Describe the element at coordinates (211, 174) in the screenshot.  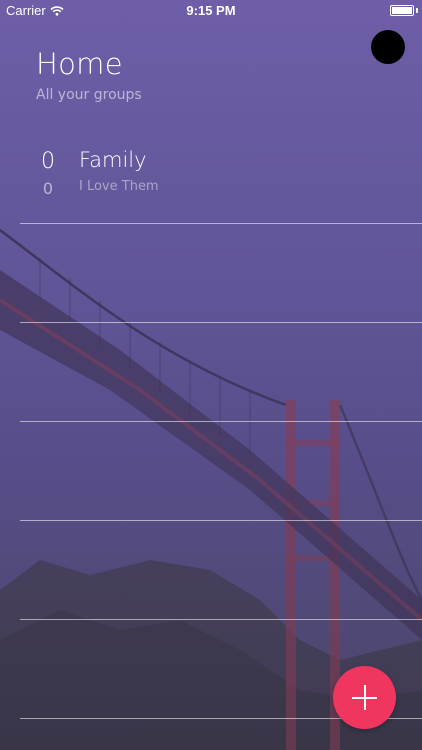
I see `group-row-family: 0 0 Family I Love Them` at that location.